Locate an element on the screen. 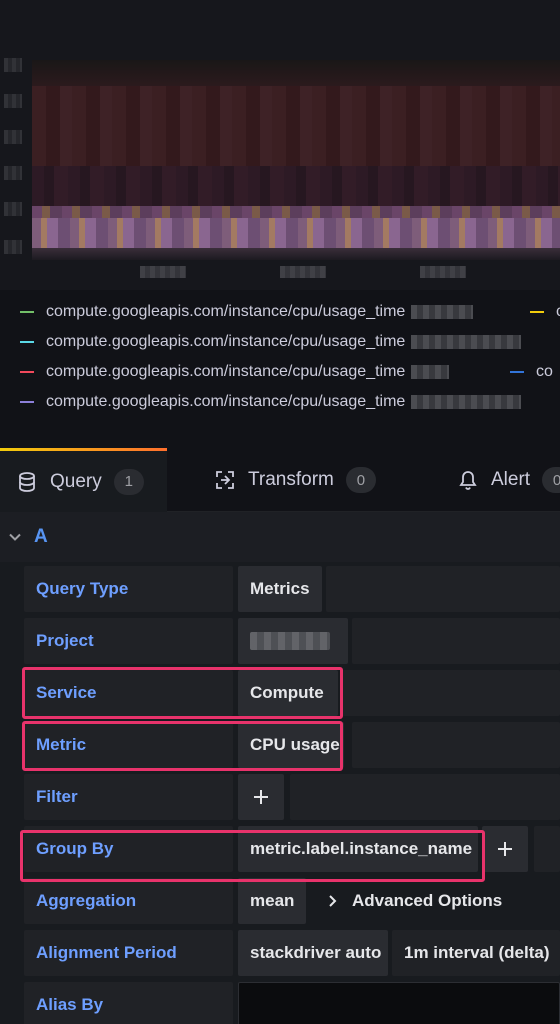  group-by-label: Group By is located at coordinates (128, 849).